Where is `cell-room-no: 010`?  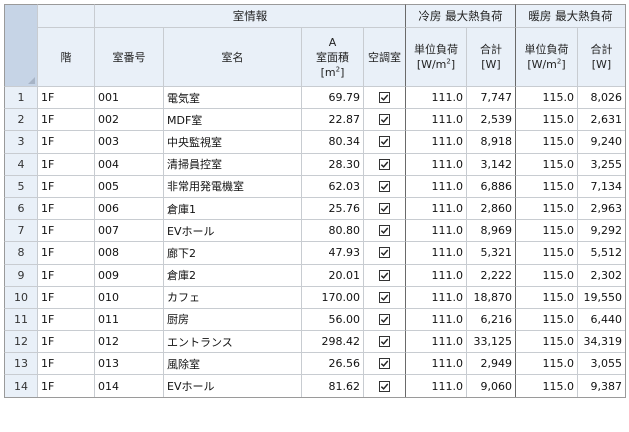 cell-room-no: 010 is located at coordinates (128, 296).